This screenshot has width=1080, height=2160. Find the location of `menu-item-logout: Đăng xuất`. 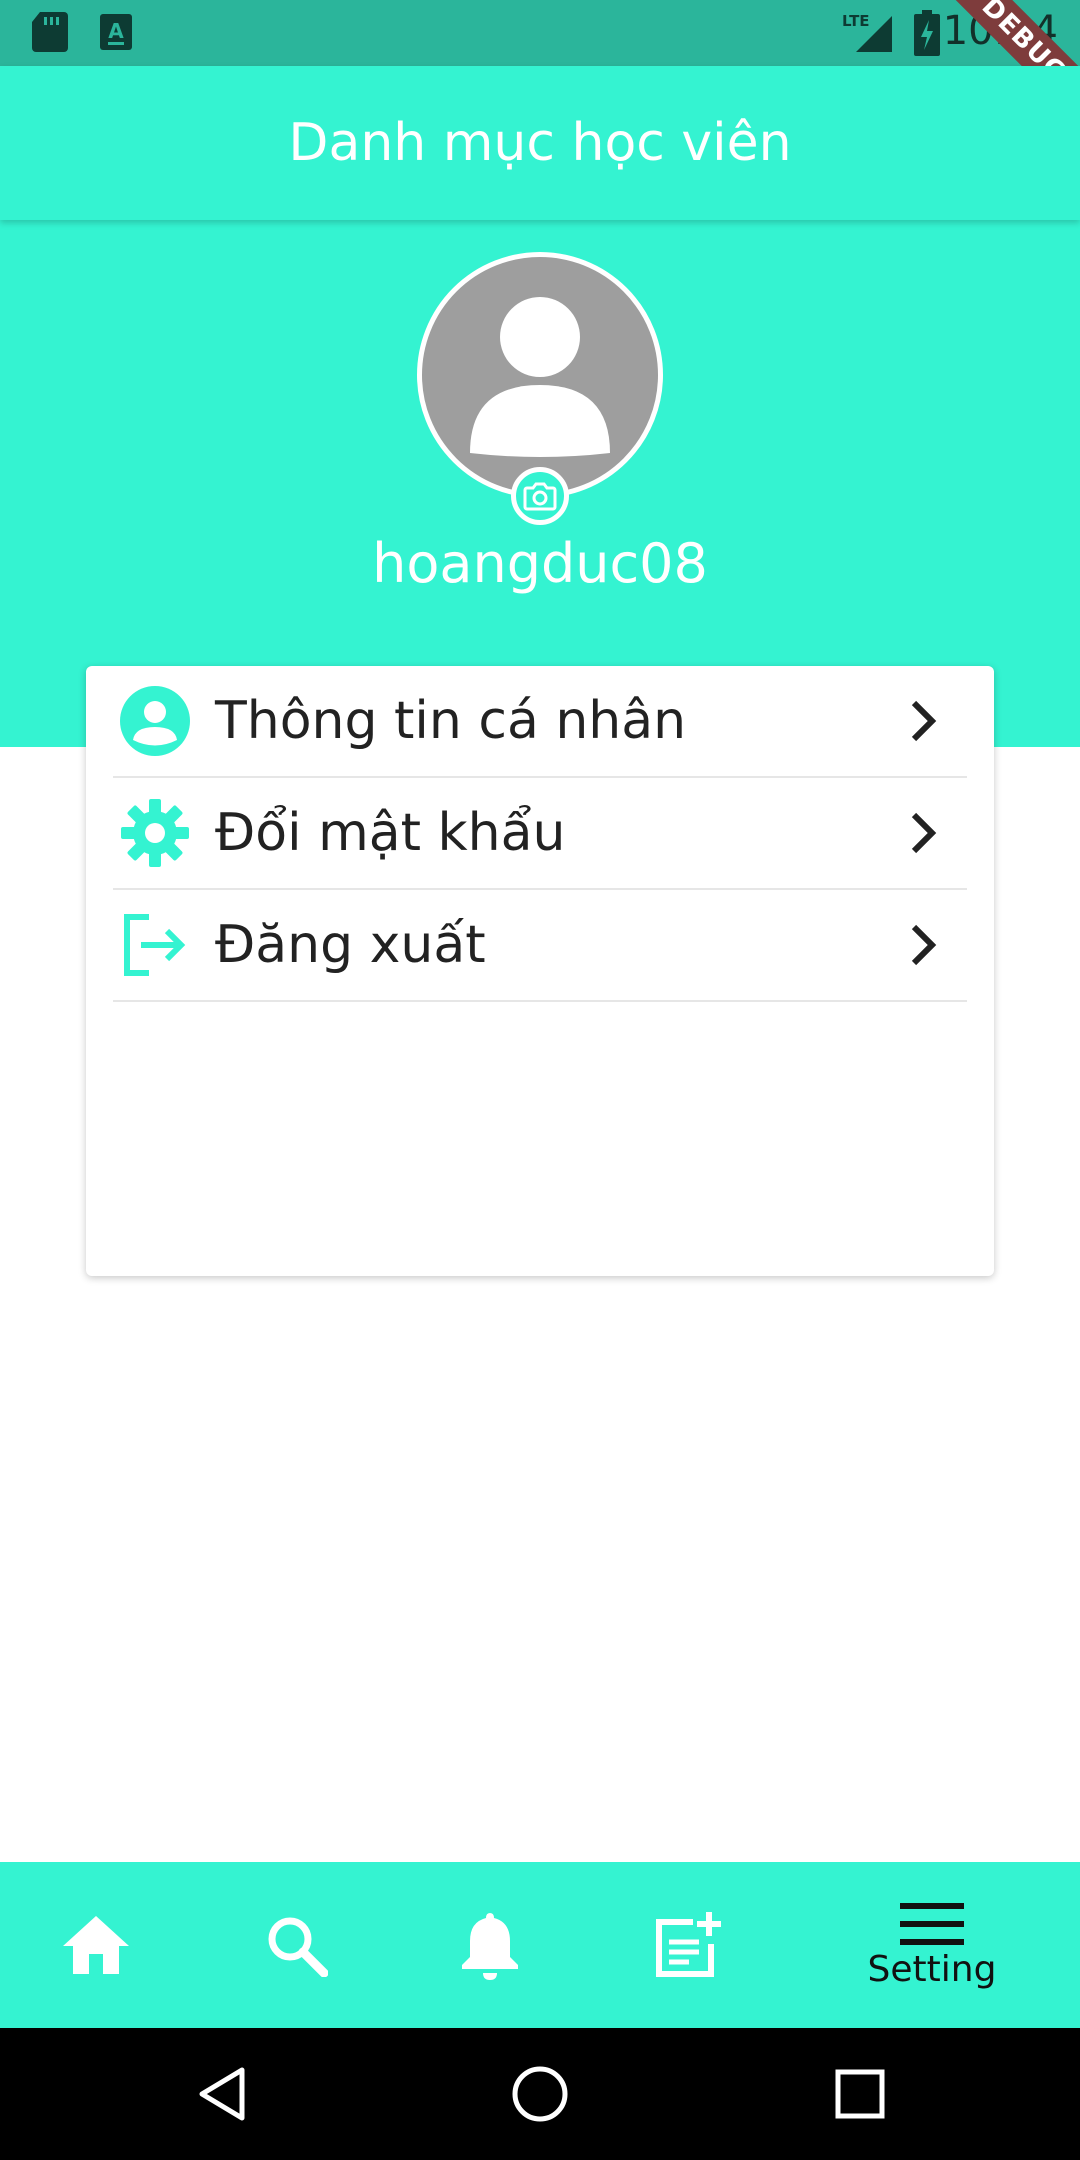

menu-item-logout: Đăng xuất is located at coordinates (540, 946).